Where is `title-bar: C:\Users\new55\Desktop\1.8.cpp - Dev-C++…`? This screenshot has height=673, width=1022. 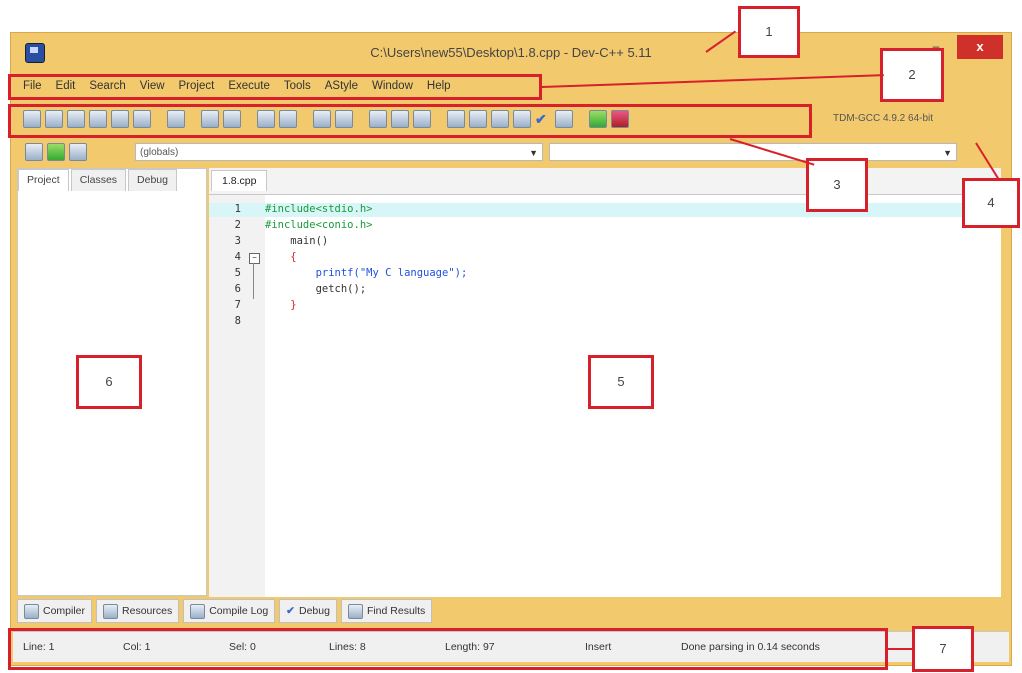 title-bar: C:\Users\new55\Desktop\1.8.cpp - Dev-C++… is located at coordinates (511, 53).